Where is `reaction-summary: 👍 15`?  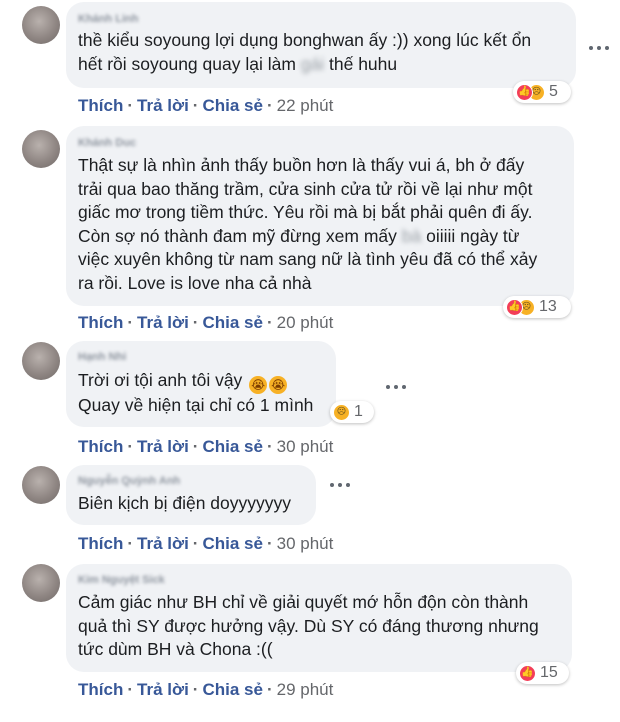 reaction-summary: 👍 15 is located at coordinates (542, 673).